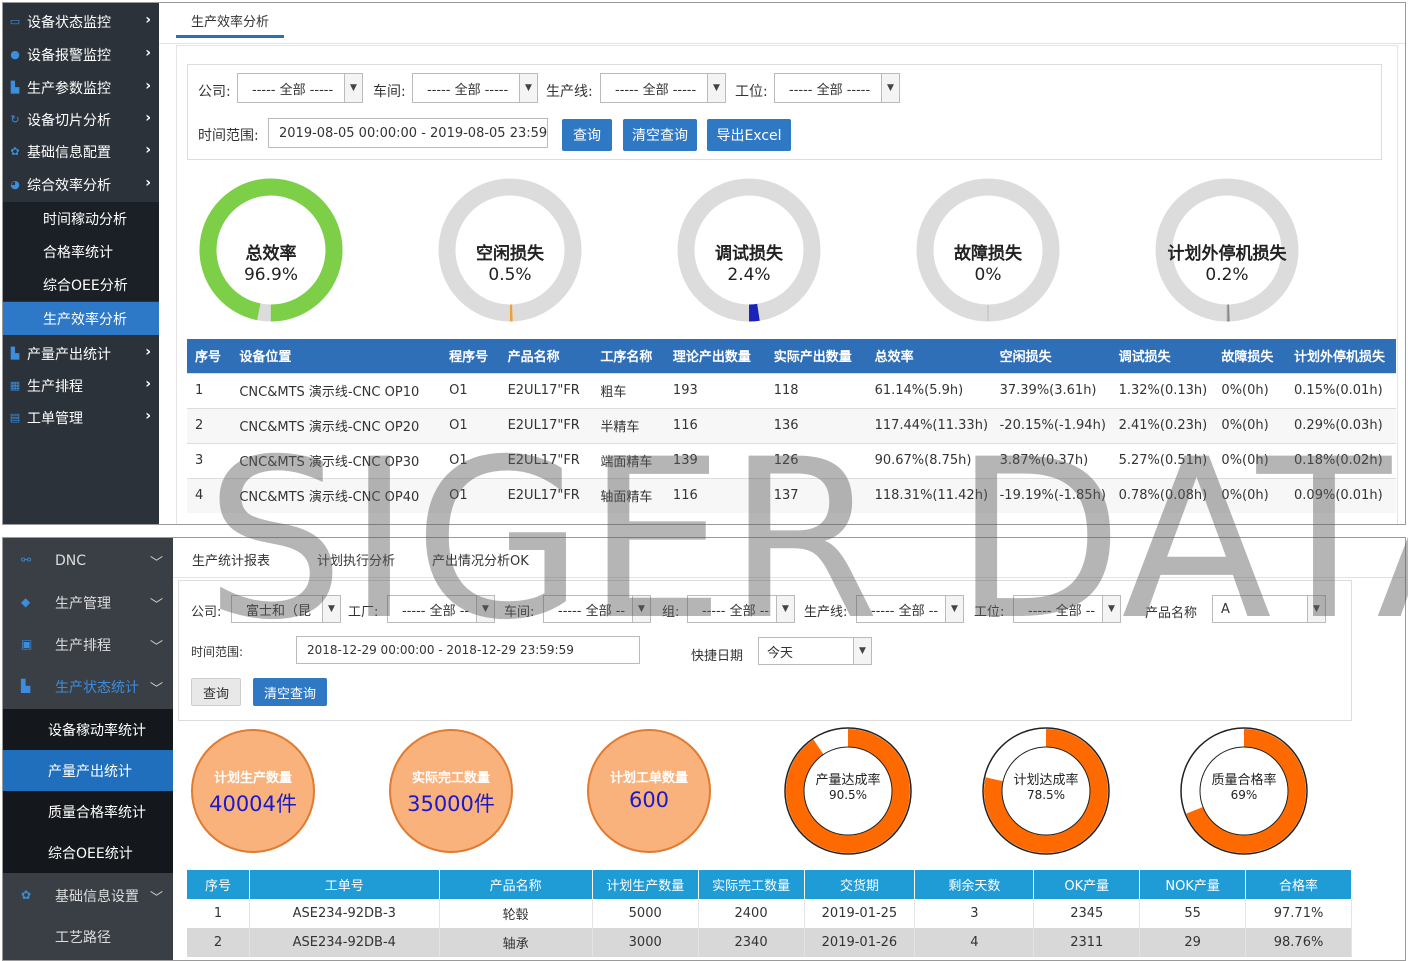 This screenshot has width=1408, height=961. Describe the element at coordinates (715, 356) in the screenshot. I see `column-header: 理论产出数量` at that location.